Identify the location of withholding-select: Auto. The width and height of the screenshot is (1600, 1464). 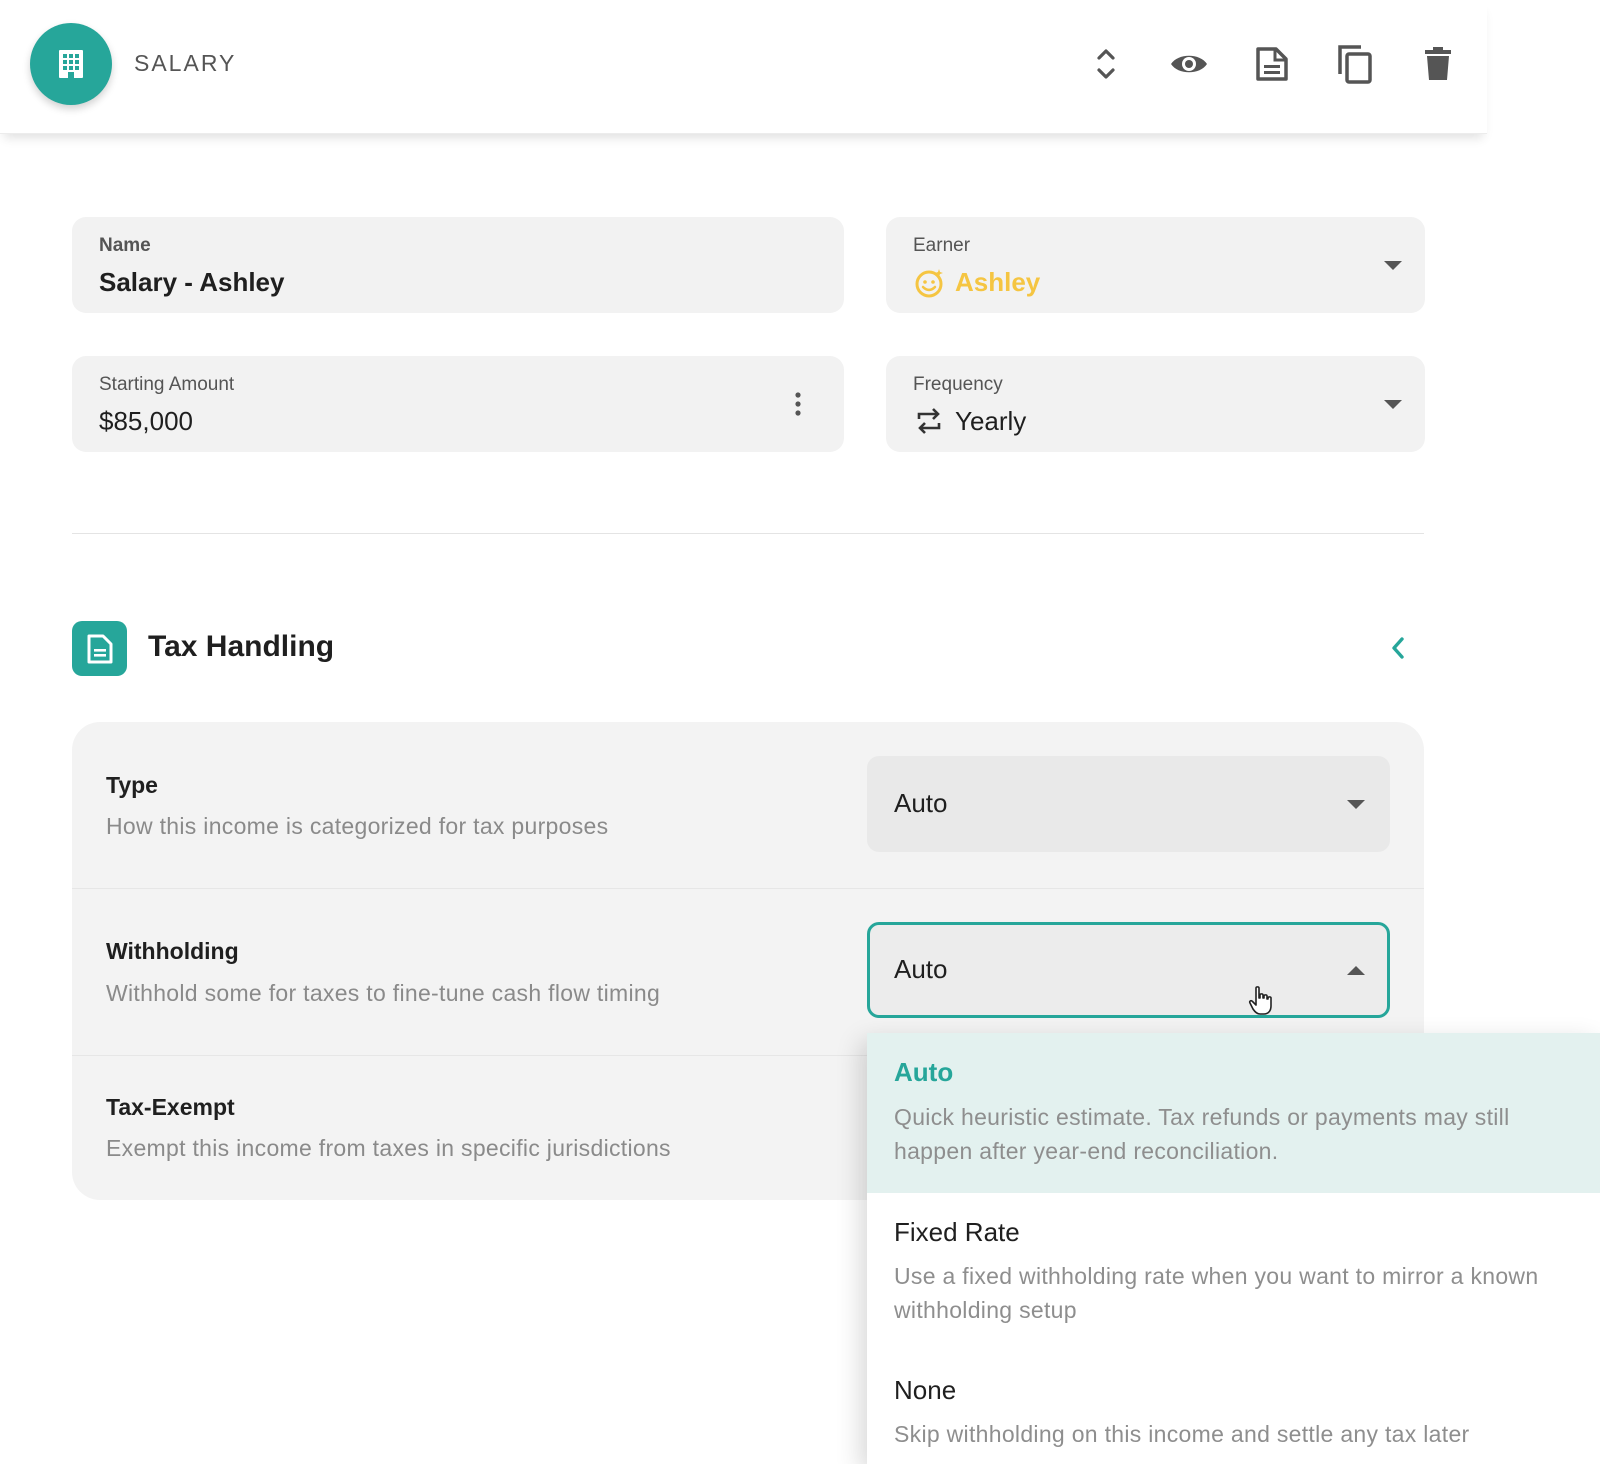
(1128, 970).